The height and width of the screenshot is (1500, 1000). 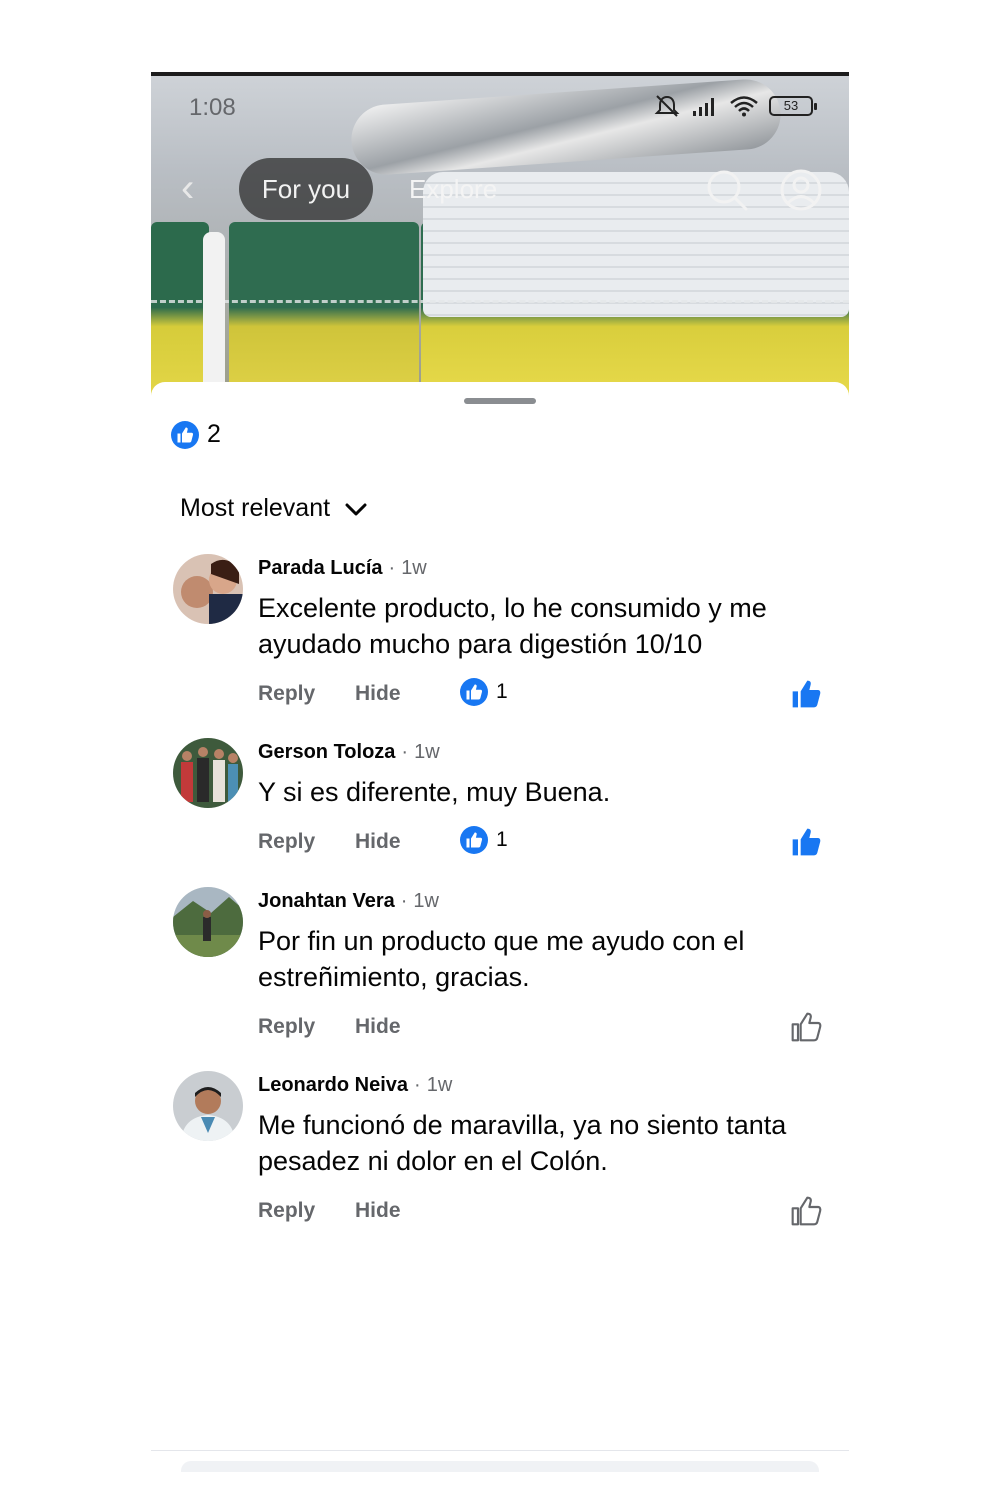 I want to click on comment-composer-bar, so click(x=500, y=1461).